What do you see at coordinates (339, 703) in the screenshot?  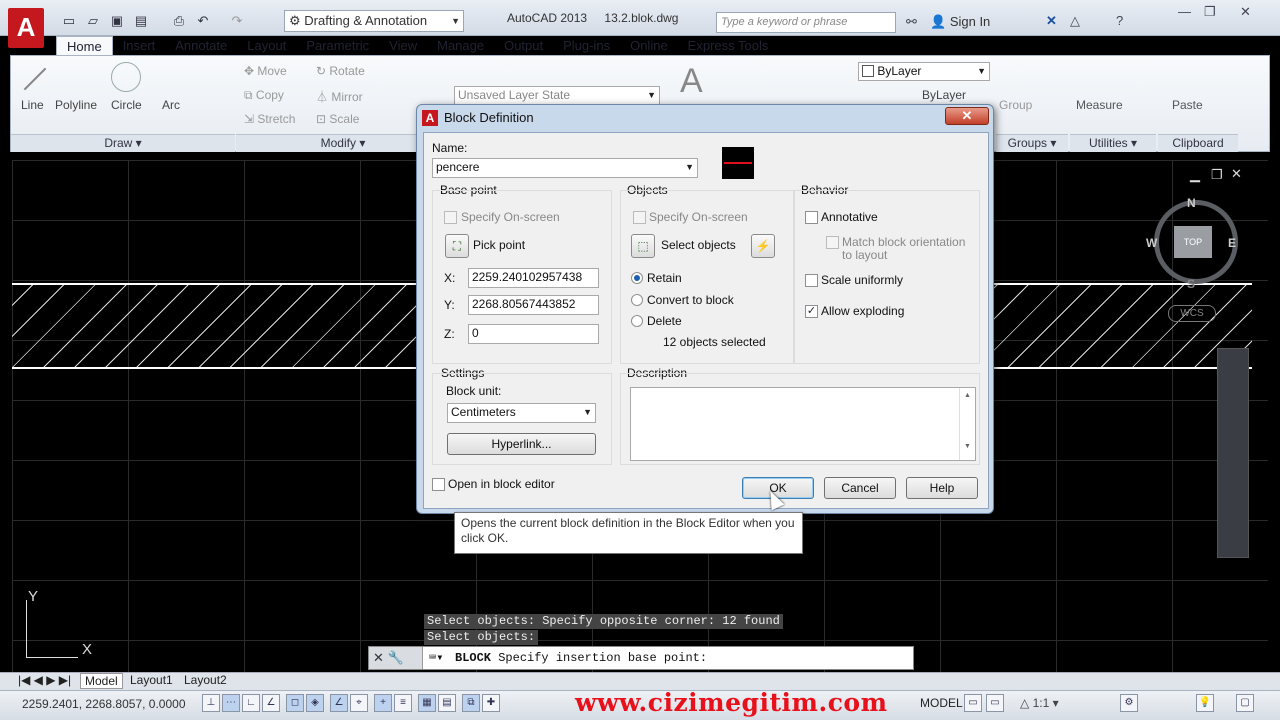 I see `otrack-icon: ∠` at bounding box center [339, 703].